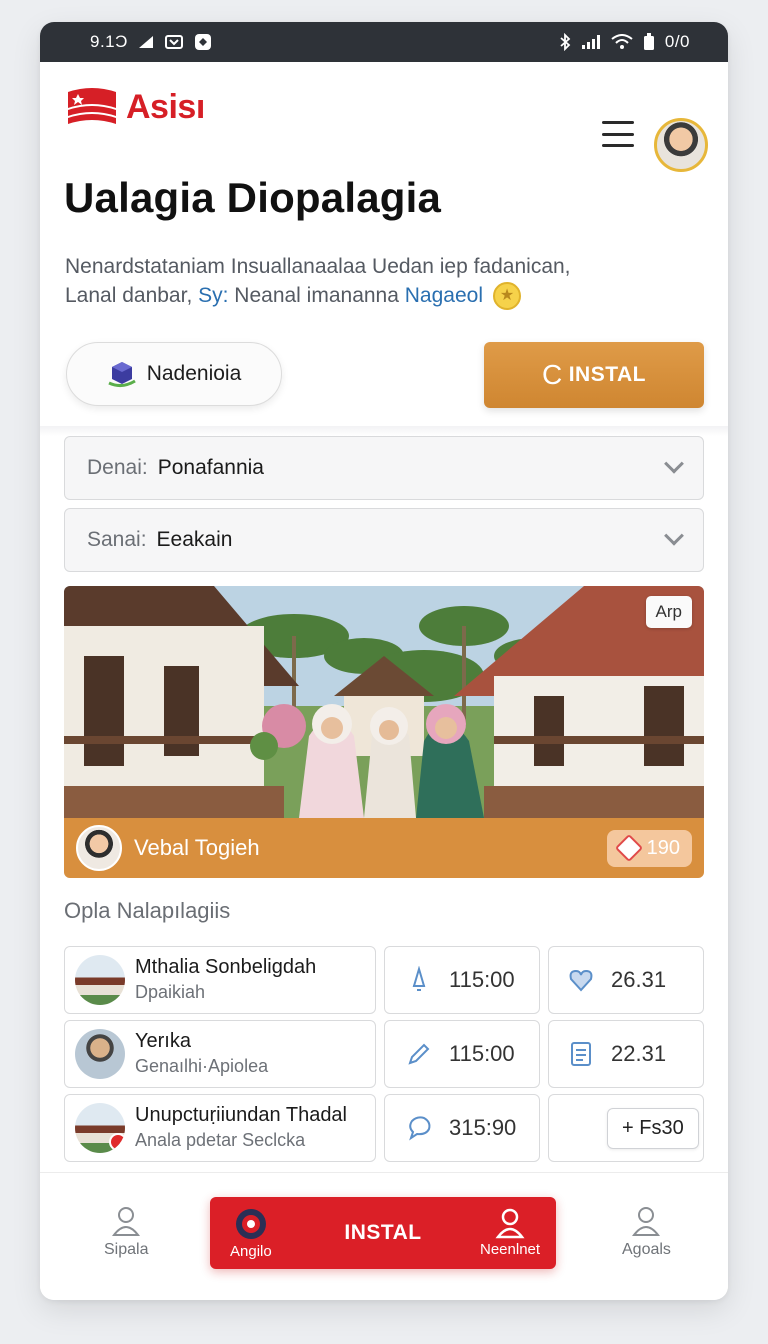 This screenshot has height=1344, width=768. Describe the element at coordinates (122, 375) in the screenshot. I see `cube-icon` at that location.